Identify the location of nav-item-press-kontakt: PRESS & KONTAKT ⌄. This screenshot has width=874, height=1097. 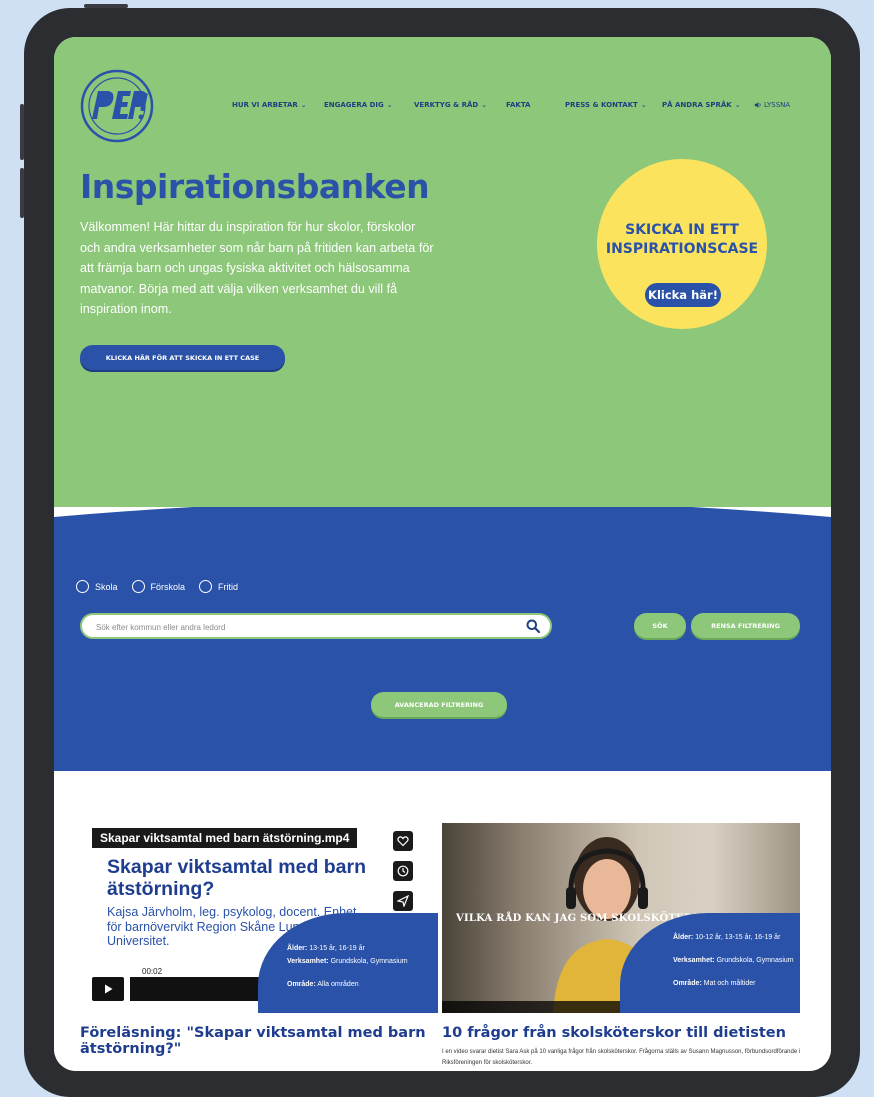
(606, 105).